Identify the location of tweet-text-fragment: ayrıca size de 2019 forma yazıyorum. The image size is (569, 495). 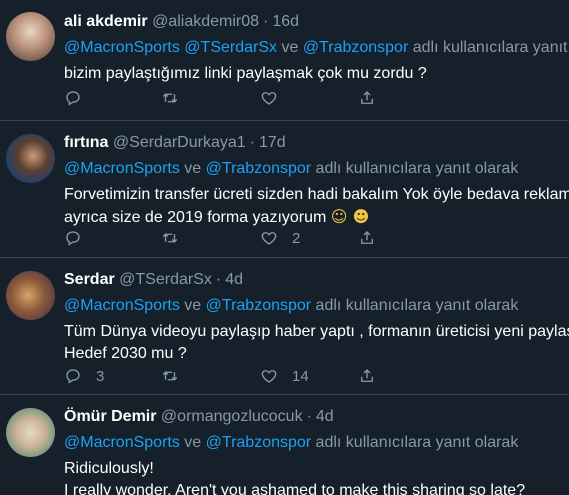
(195, 217).